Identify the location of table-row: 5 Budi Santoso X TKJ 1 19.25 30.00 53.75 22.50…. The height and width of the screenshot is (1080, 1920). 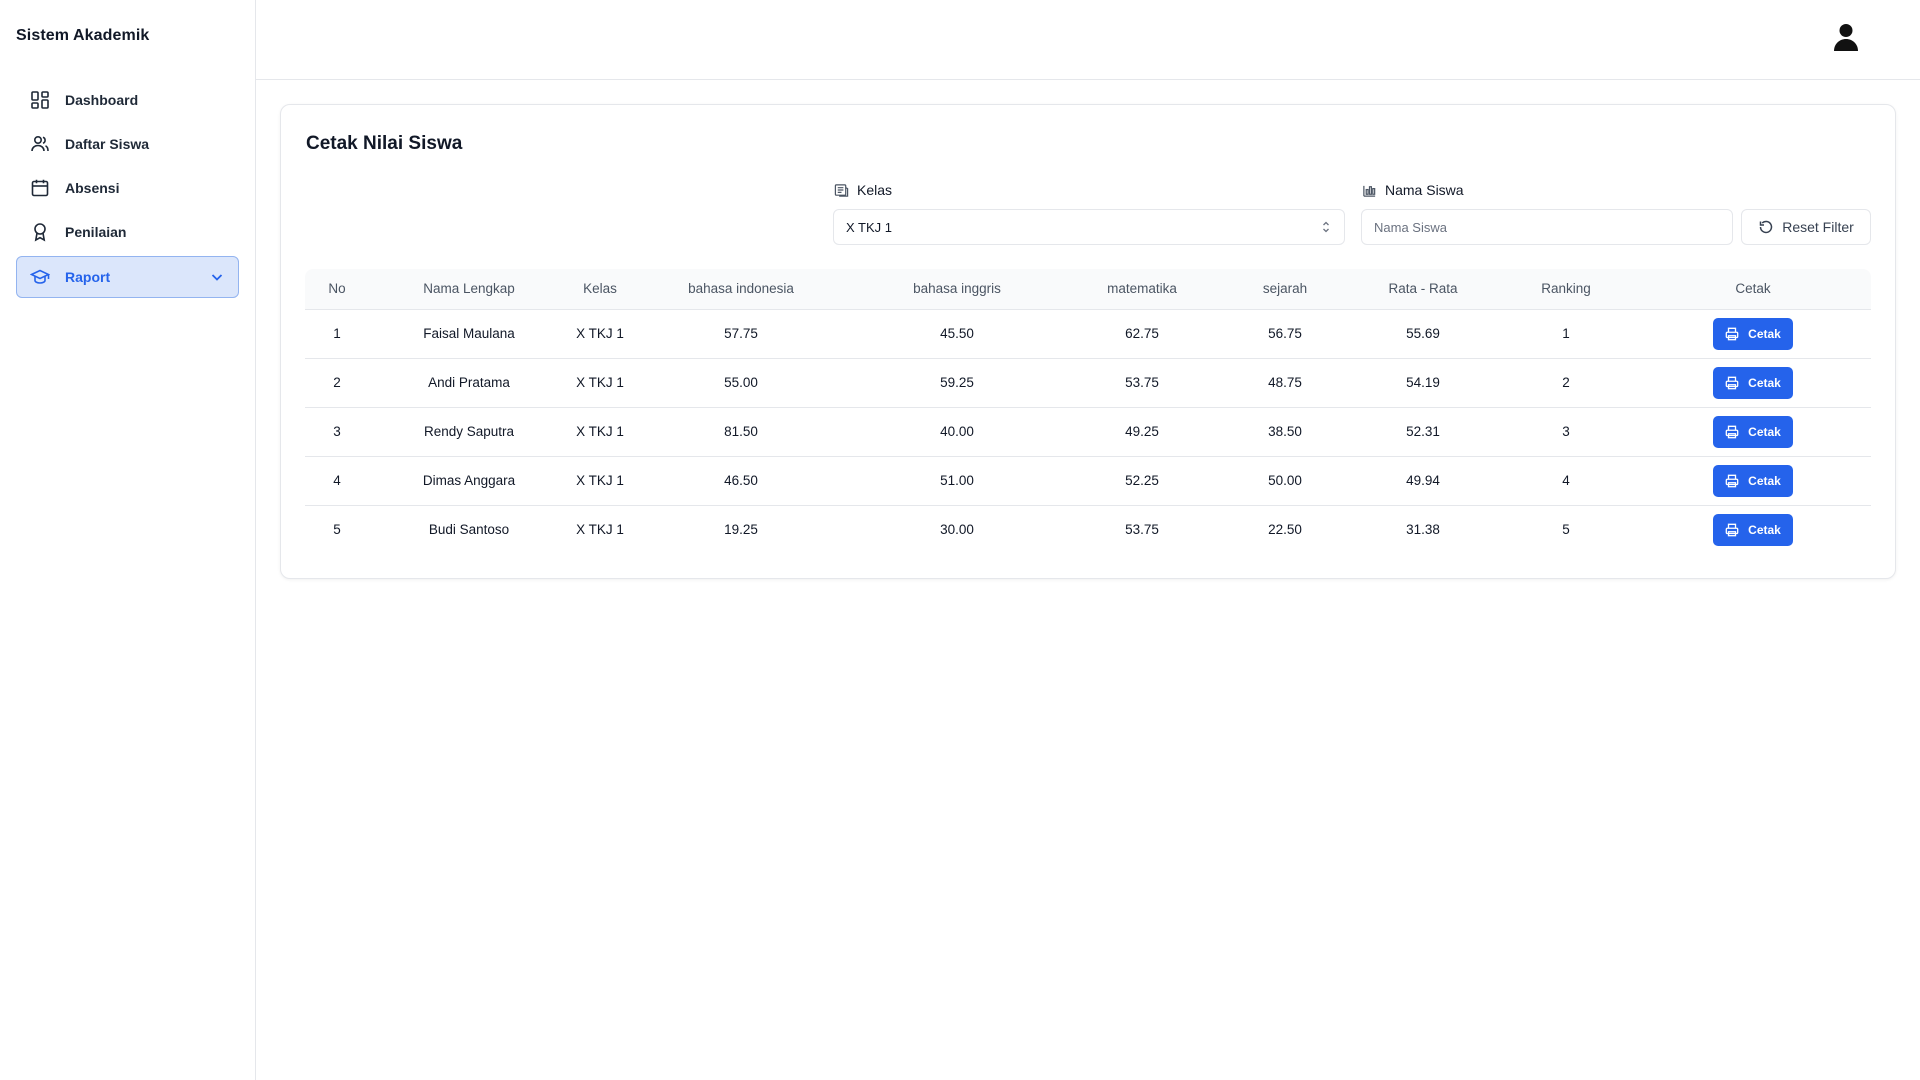
(1088, 529).